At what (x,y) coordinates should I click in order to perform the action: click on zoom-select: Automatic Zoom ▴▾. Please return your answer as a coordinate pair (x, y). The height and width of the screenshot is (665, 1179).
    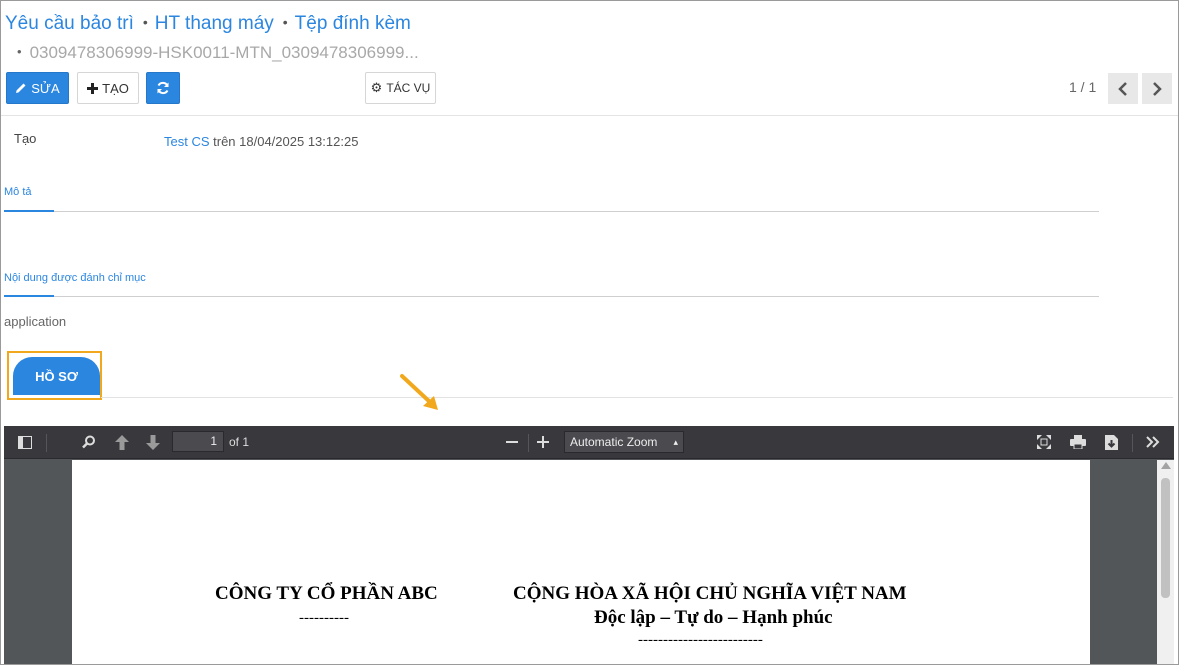
    Looking at the image, I should click on (624, 449).